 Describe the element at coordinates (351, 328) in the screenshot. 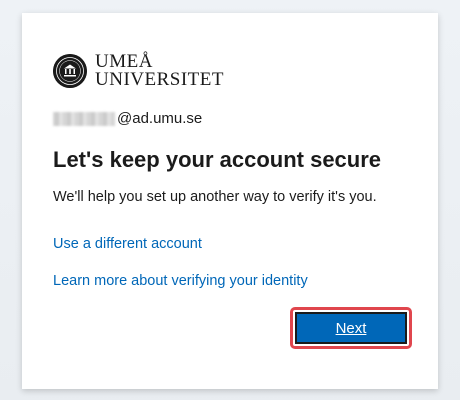

I see `next-button: Next` at that location.